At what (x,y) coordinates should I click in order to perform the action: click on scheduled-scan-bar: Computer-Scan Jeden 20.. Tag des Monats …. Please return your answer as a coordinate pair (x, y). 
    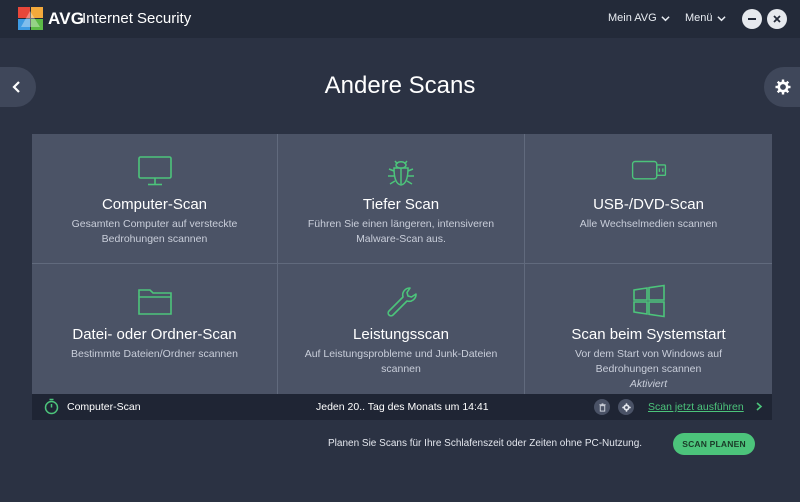
    Looking at the image, I should click on (402, 407).